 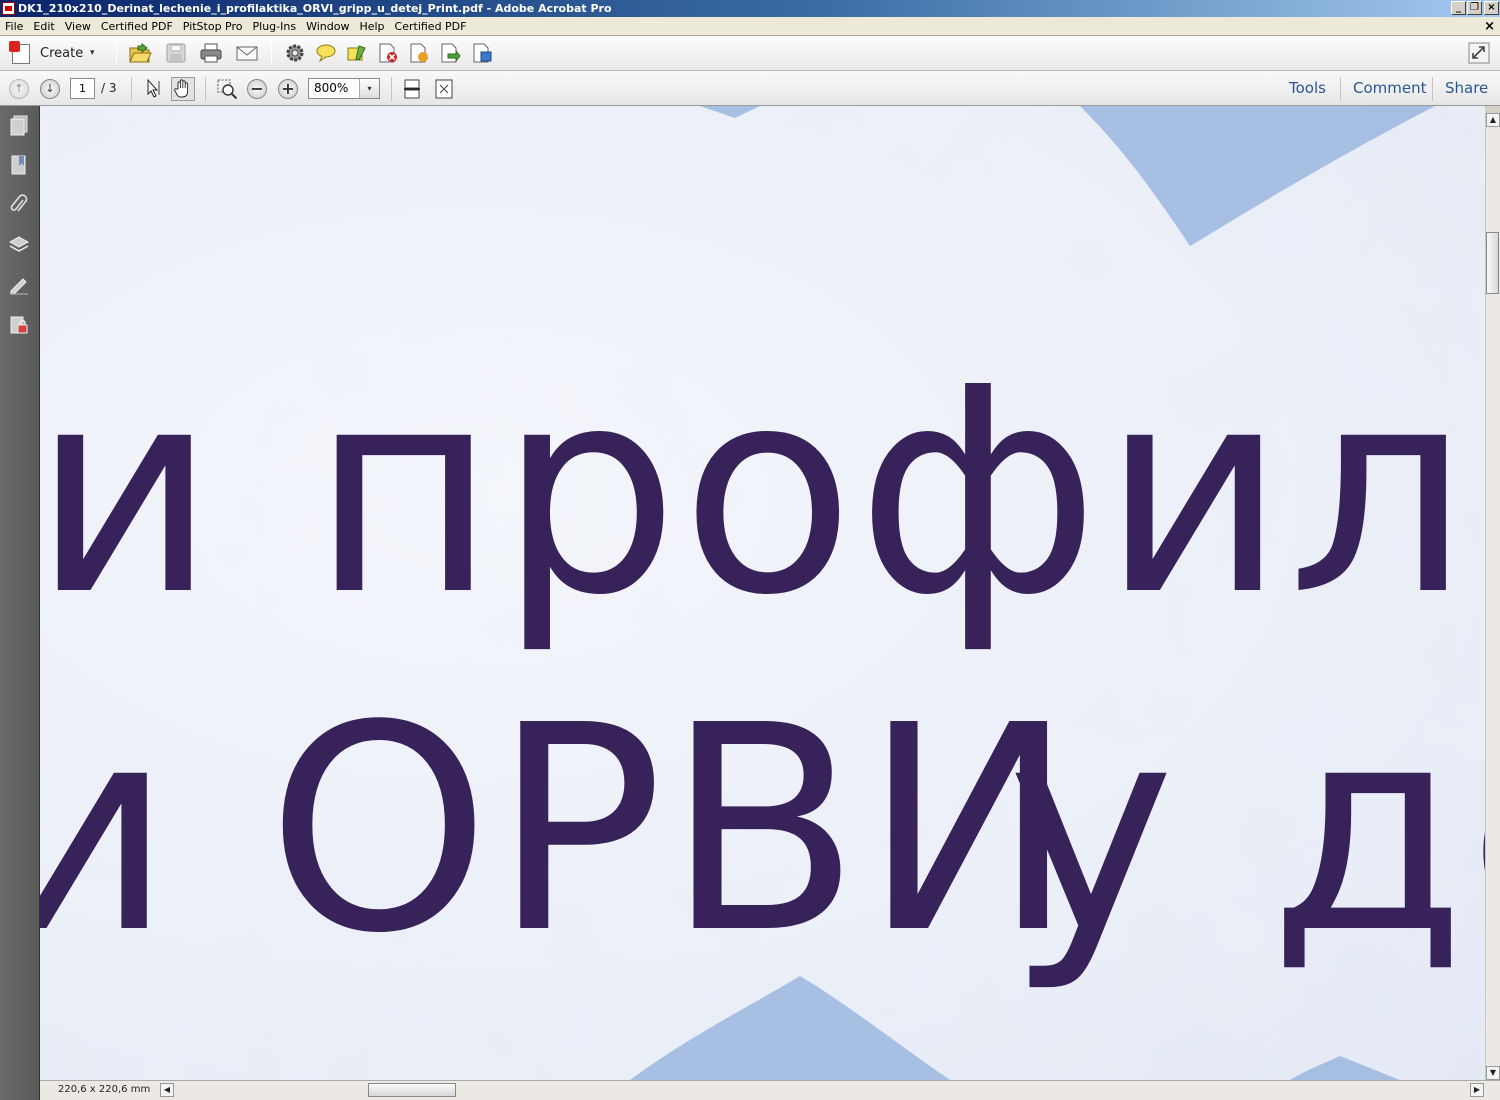 I want to click on scroll-down-icon: ▼, so click(x=1493, y=1073).